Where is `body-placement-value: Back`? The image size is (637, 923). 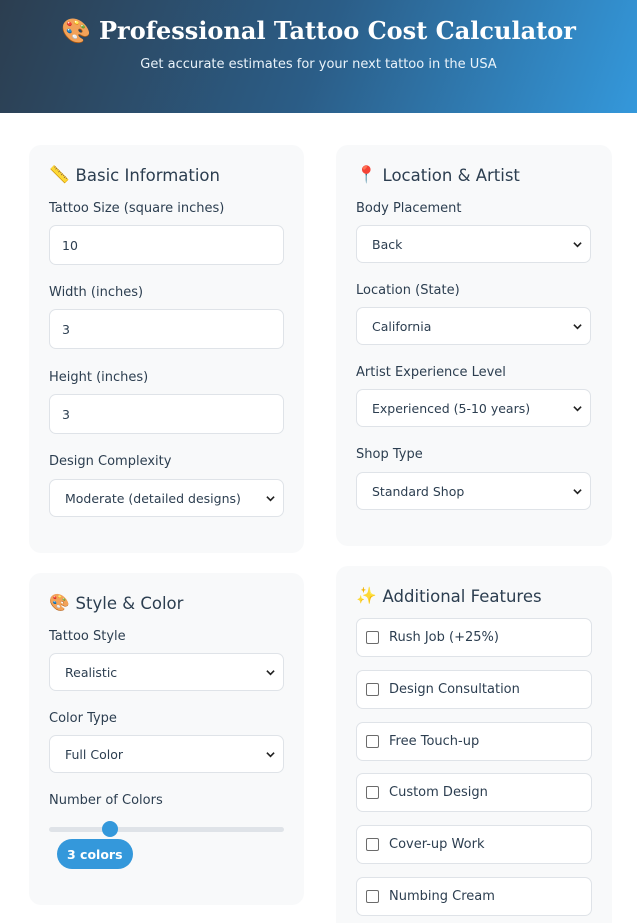
body-placement-value: Back is located at coordinates (387, 244).